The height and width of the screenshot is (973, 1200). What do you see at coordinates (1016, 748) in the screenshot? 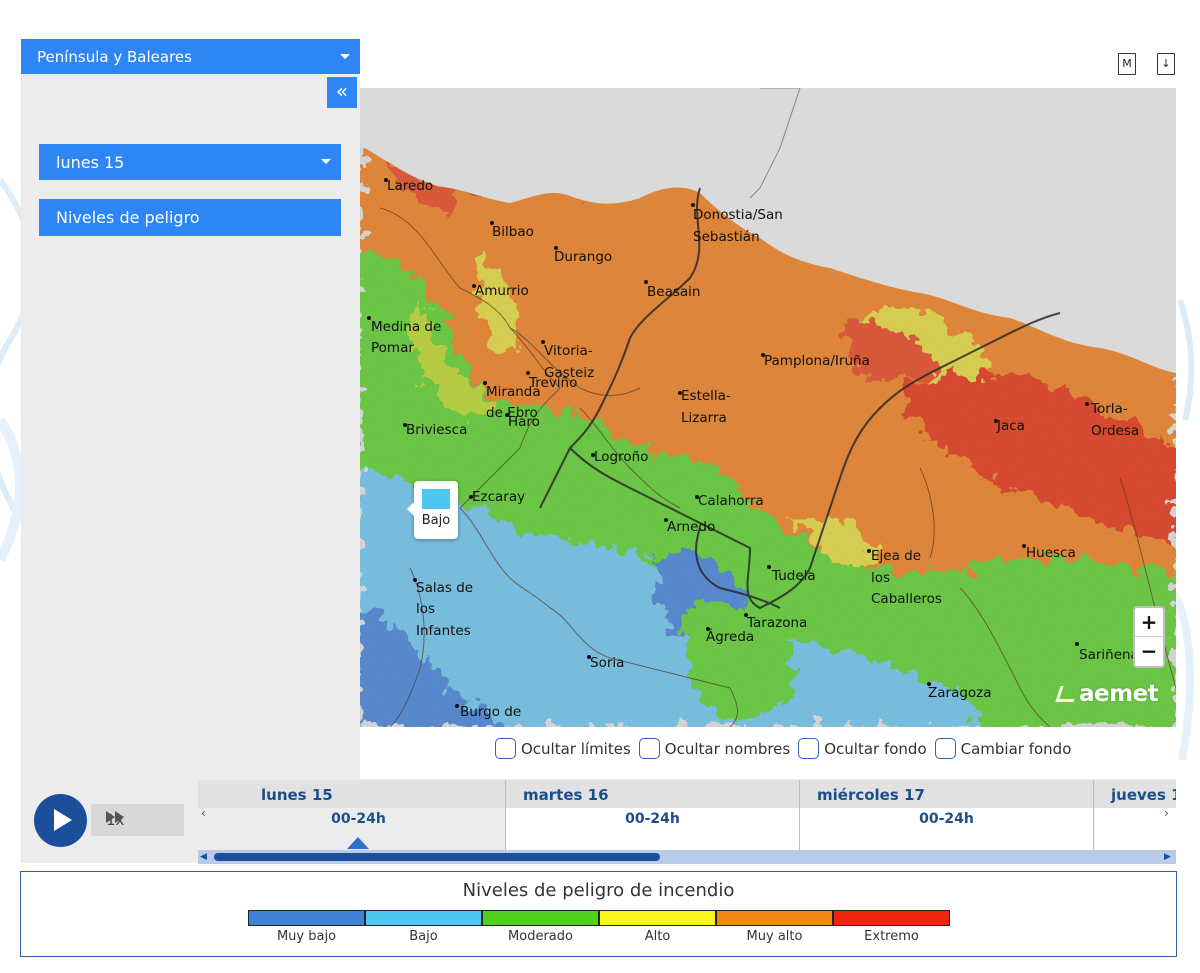
I see `change-background-label: Cambiar fondo` at bounding box center [1016, 748].